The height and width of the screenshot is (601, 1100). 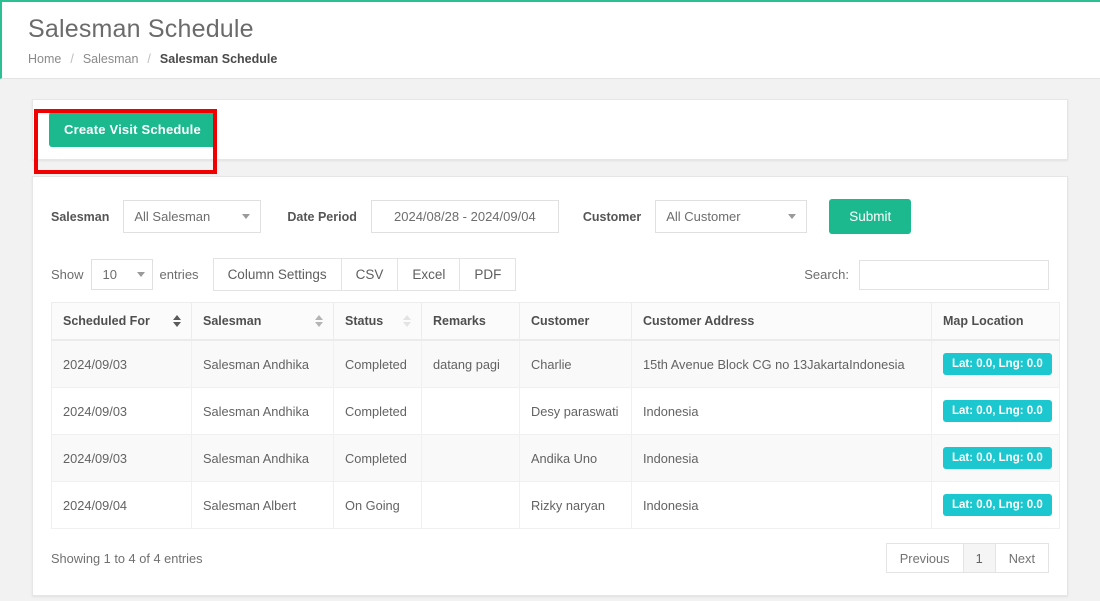 I want to click on column-settings-button: Column Settings, so click(x=276, y=274).